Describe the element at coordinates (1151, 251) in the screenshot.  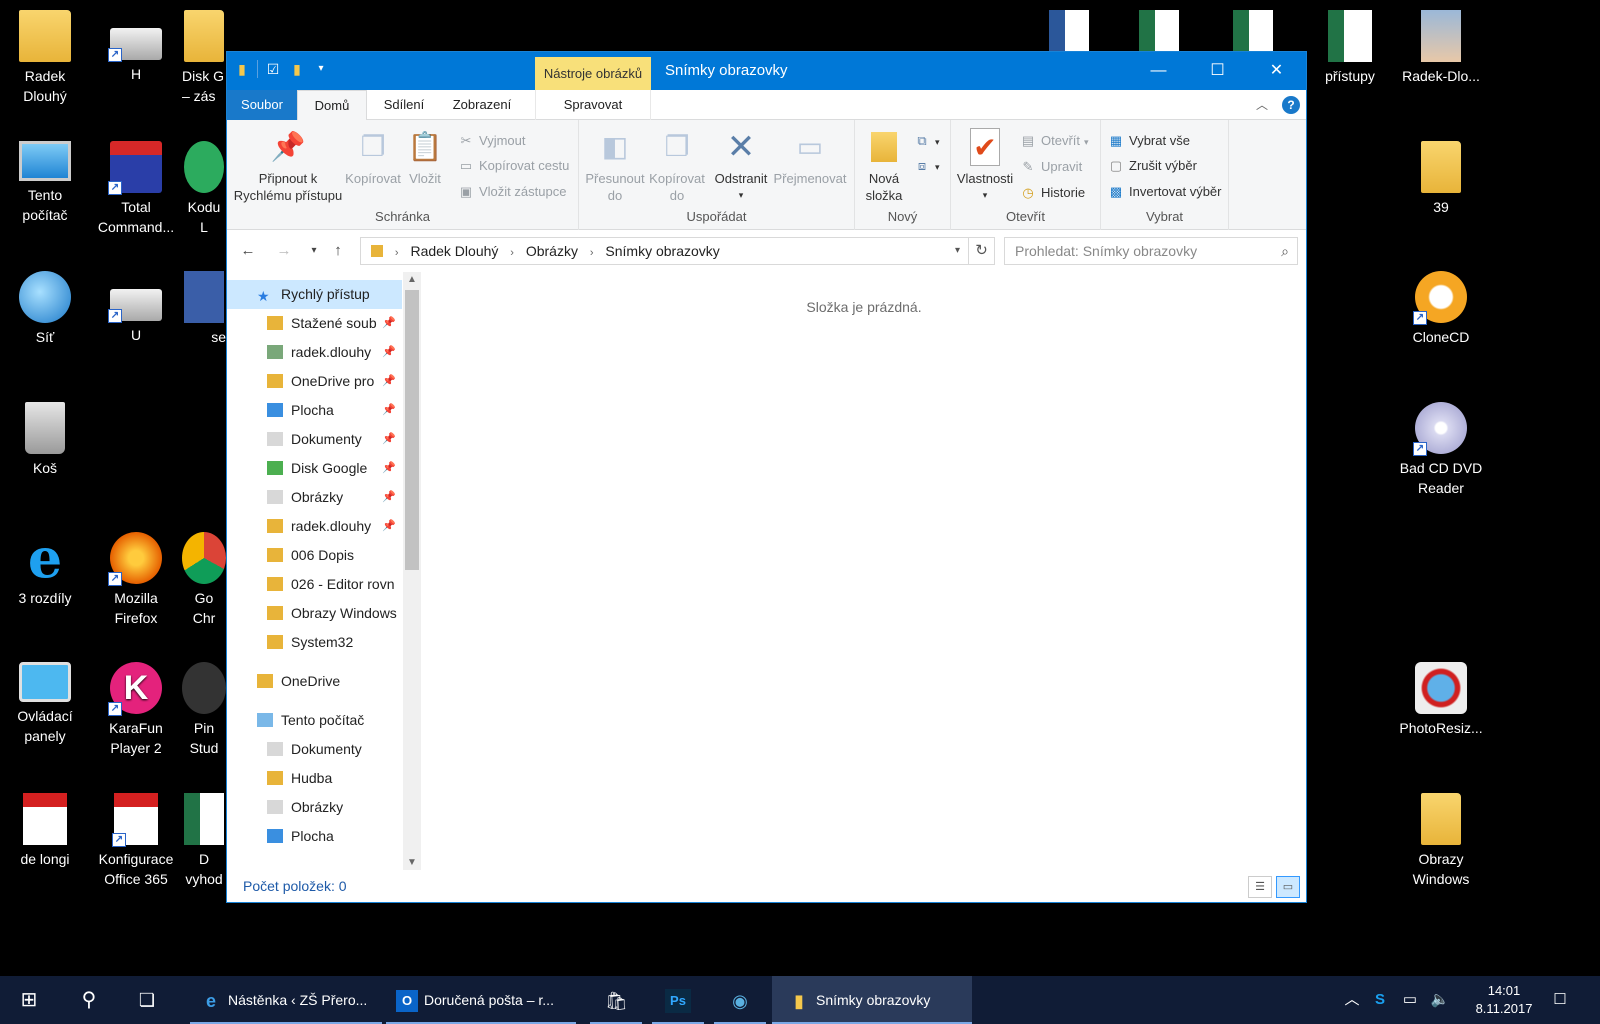
I see `search-input: Prohledat: Snímky obrazovky ⌕` at that location.